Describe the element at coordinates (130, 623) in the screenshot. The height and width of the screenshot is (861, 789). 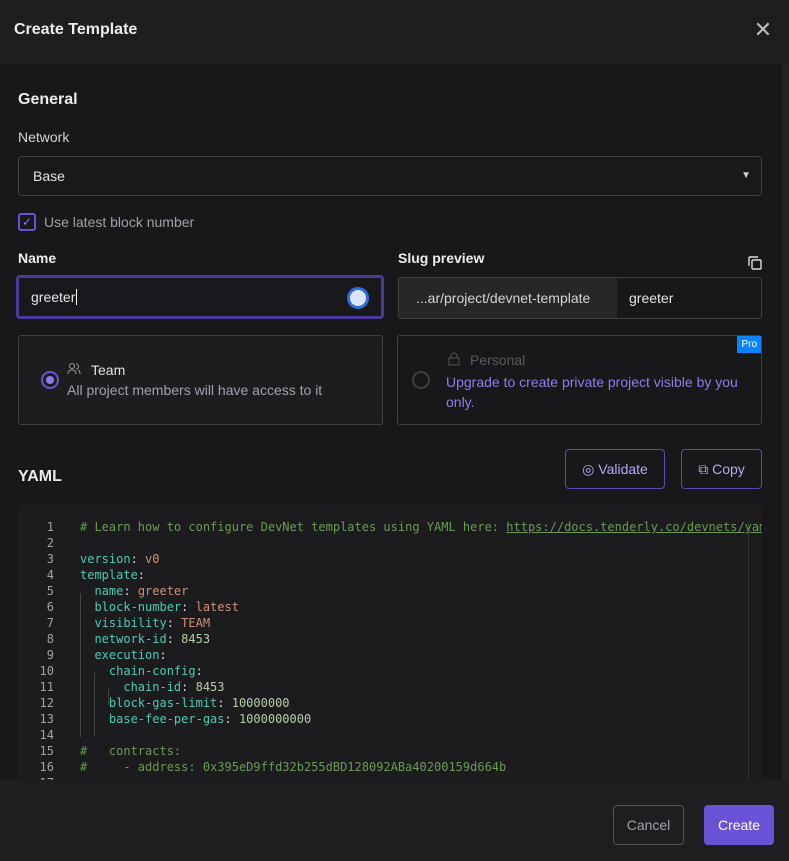
I see `code-token: visibility` at that location.